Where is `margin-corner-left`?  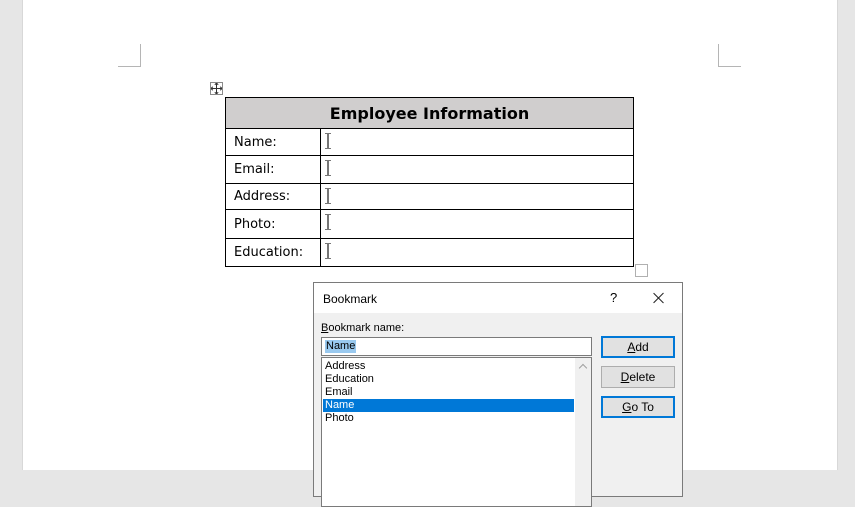
margin-corner-left is located at coordinates (129, 55).